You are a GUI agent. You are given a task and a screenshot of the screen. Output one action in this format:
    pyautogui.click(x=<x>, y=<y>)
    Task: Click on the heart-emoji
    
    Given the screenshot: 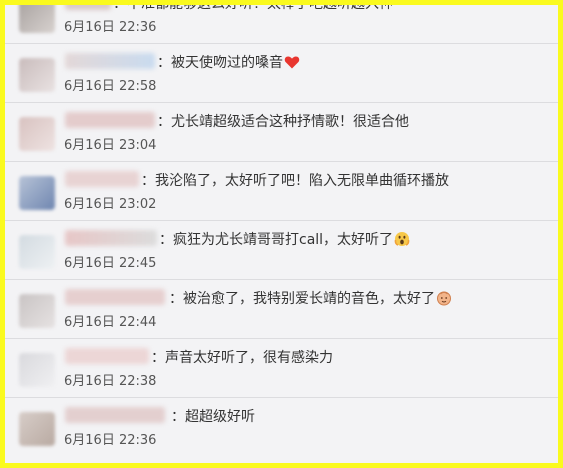 What is the action you would take?
    pyautogui.click(x=292, y=62)
    